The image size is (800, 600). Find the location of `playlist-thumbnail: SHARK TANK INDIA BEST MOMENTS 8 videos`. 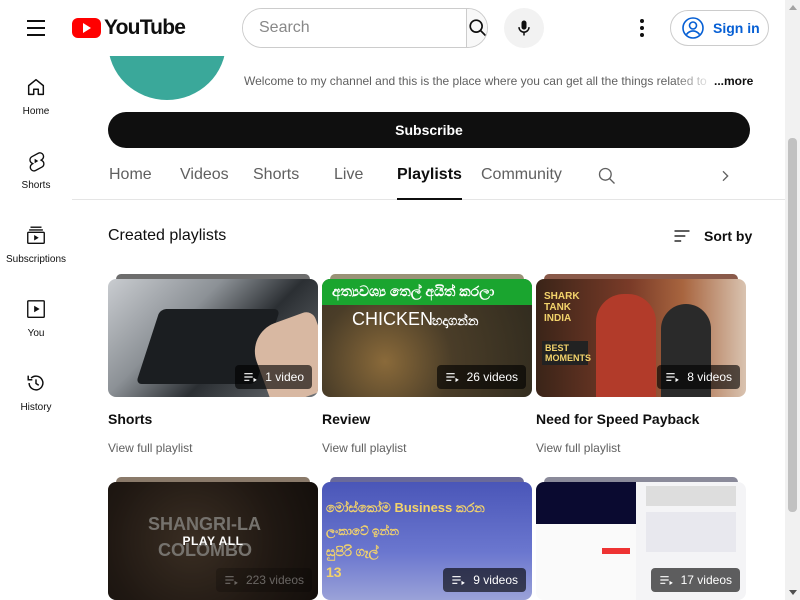

playlist-thumbnail: SHARK TANK INDIA BEST MOMENTS 8 videos is located at coordinates (641, 338).